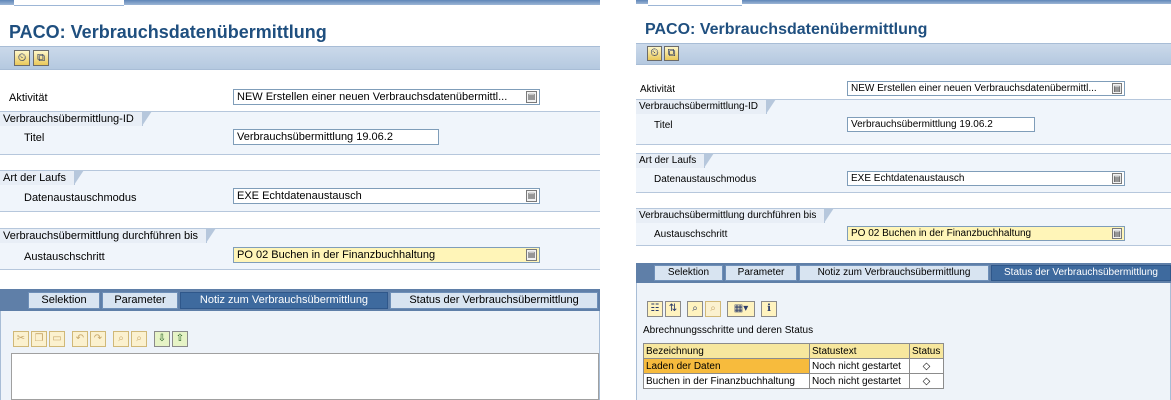 The width and height of the screenshot is (1171, 400). What do you see at coordinates (926, 351) in the screenshot?
I see `column-header: Status` at bounding box center [926, 351].